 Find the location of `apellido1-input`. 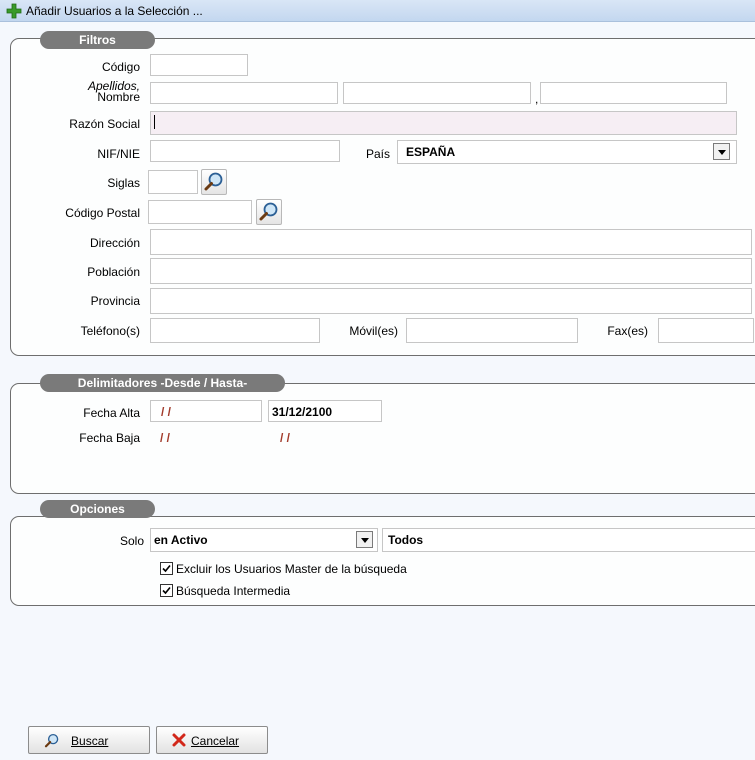

apellido1-input is located at coordinates (244, 93).